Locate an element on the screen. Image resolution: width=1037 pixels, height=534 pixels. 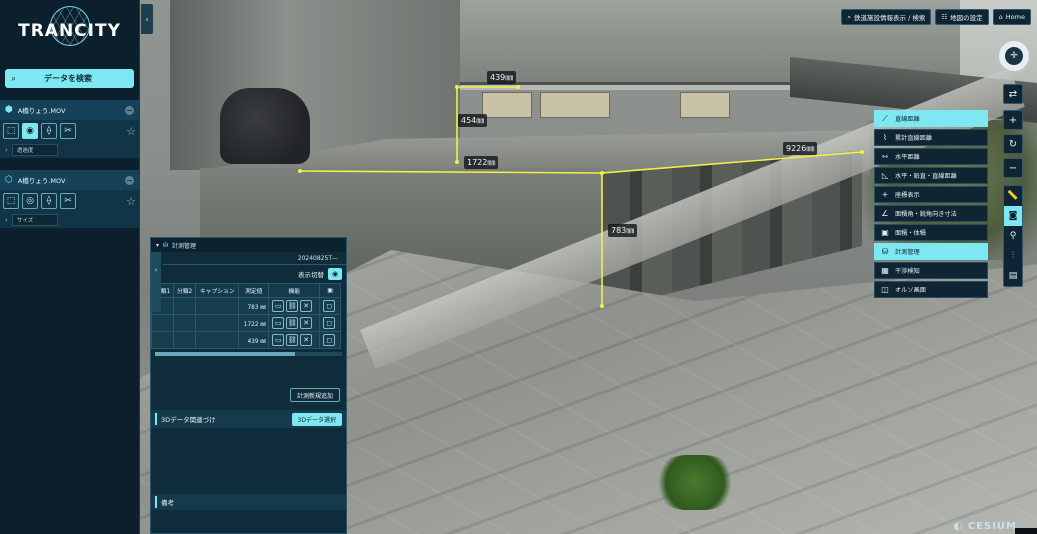
column-header: 分類2 is located at coordinates (185, 290).